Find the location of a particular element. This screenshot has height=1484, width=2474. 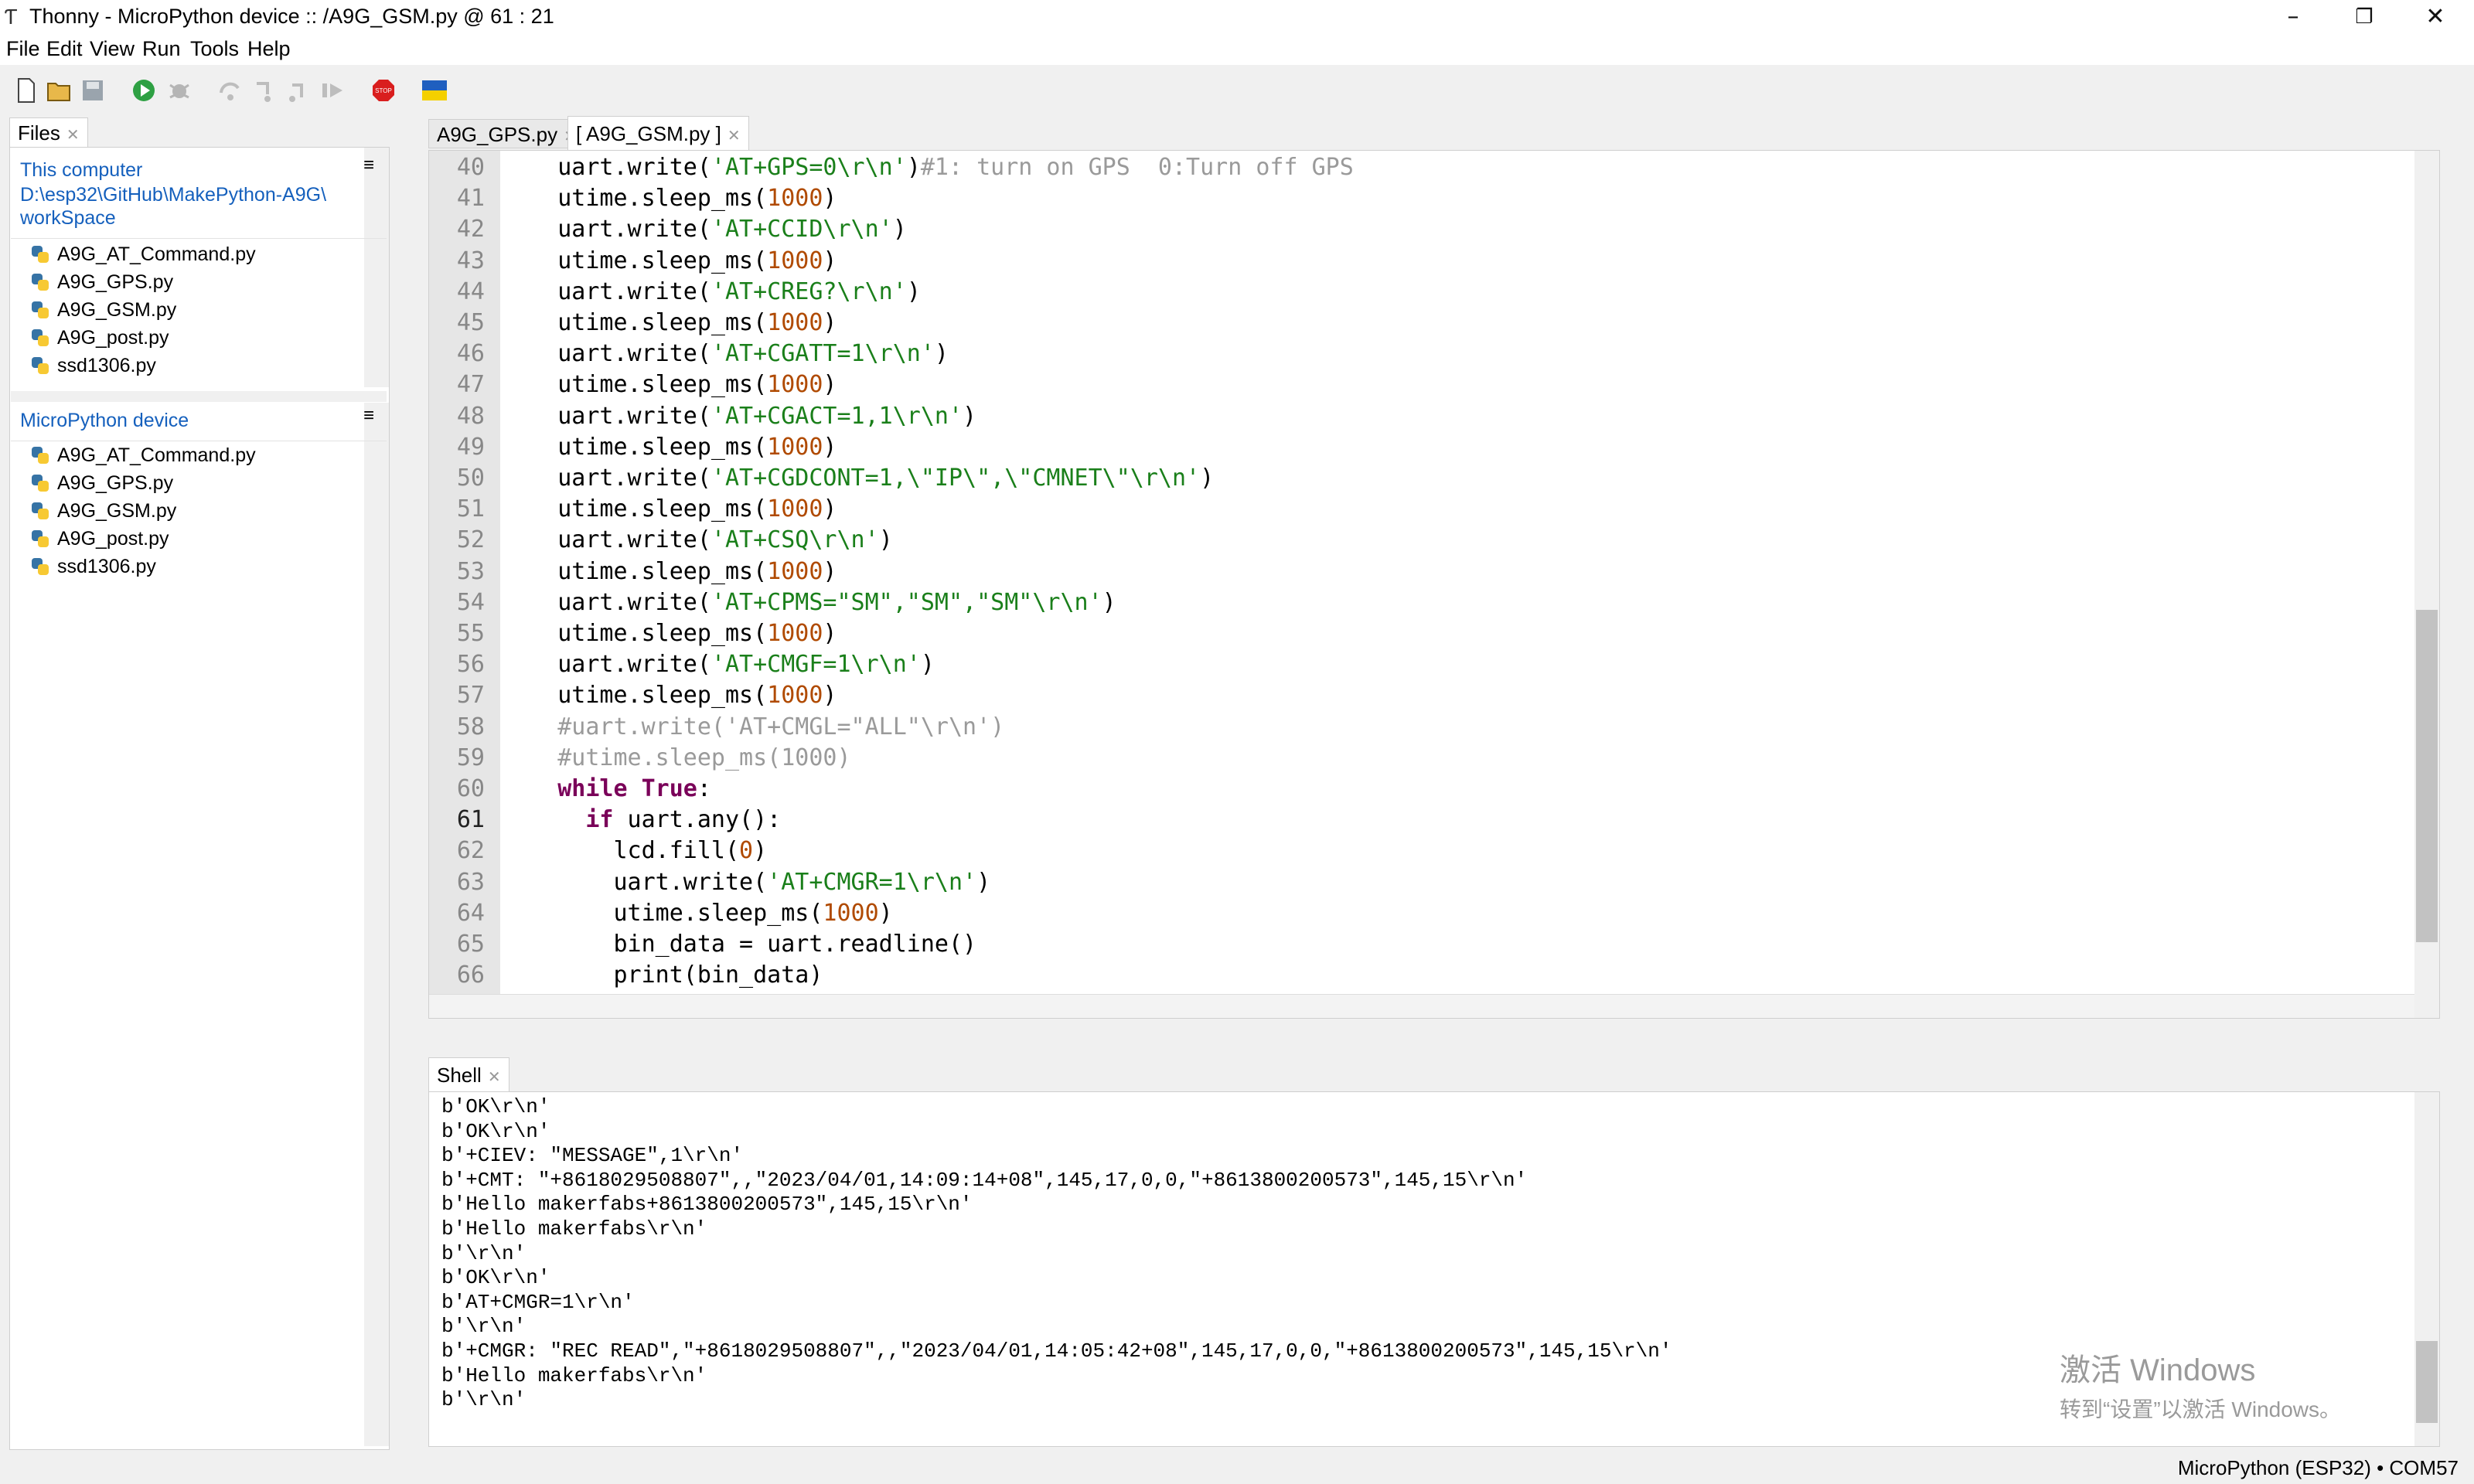

editor-vertical-scrollbar is located at coordinates (2426, 584).